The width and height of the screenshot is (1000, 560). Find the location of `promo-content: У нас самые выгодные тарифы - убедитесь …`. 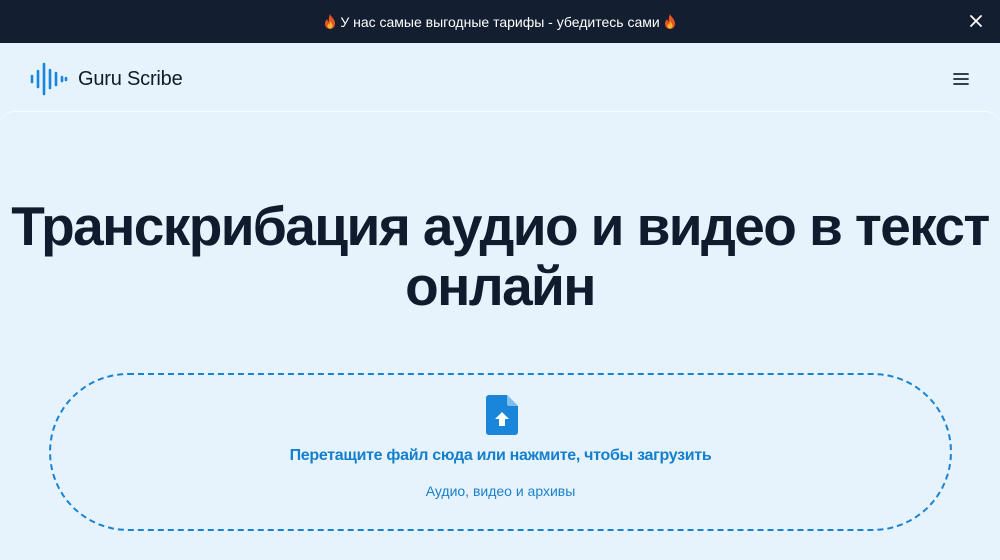

promo-content: У нас самые выгодные тарифы - убедитесь … is located at coordinates (499, 22).